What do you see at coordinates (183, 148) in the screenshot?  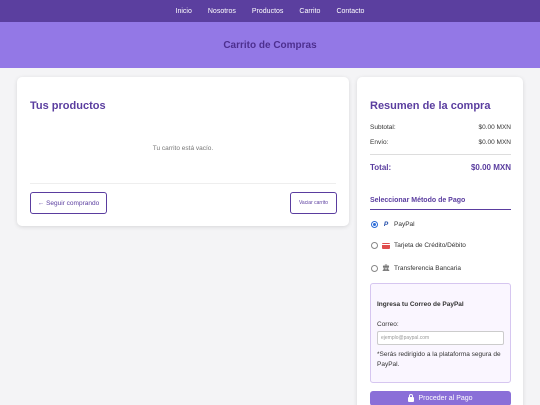 I see `empty-cart-message: Tu carrito está vacío.` at bounding box center [183, 148].